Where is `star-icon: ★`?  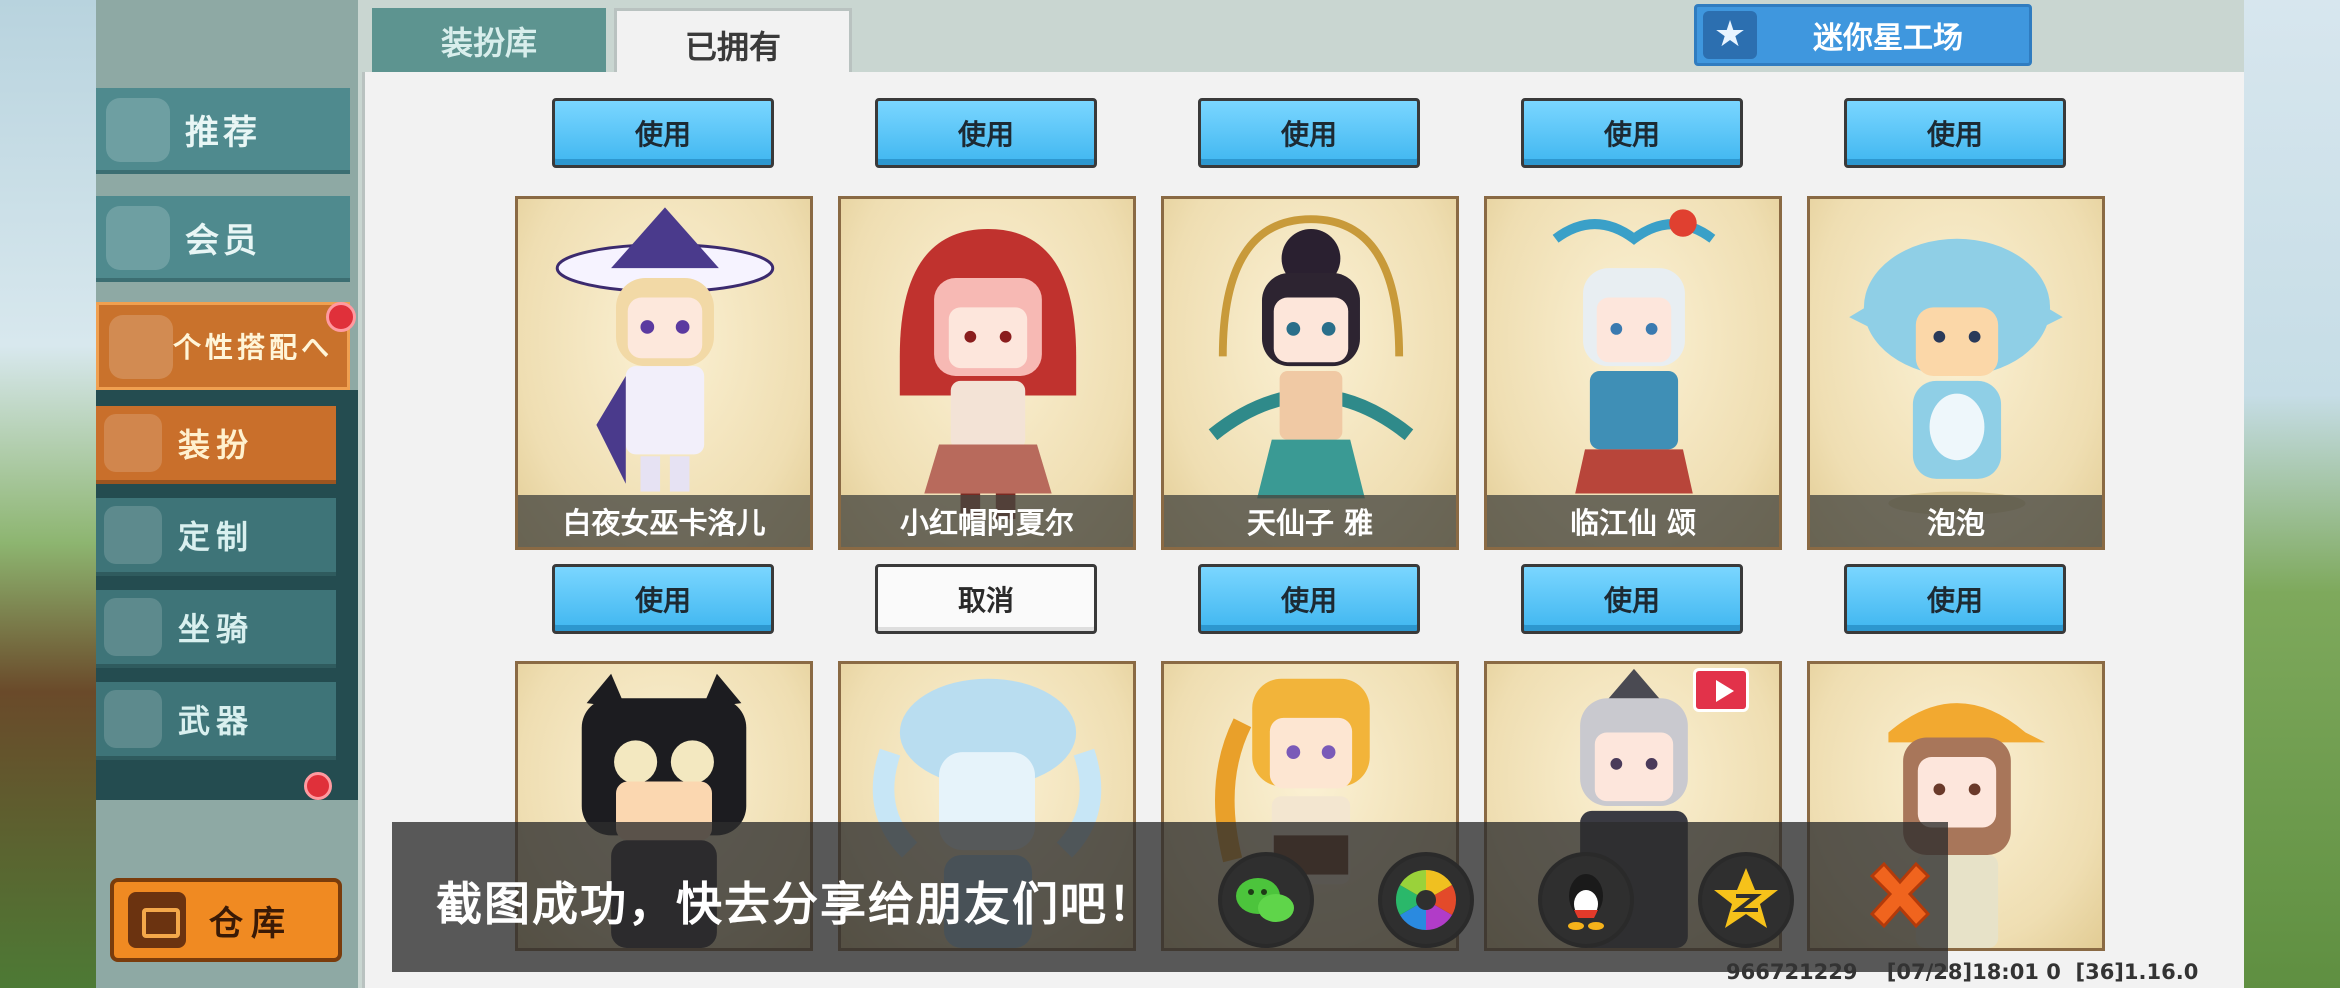
star-icon: ★ is located at coordinates (1730, 35).